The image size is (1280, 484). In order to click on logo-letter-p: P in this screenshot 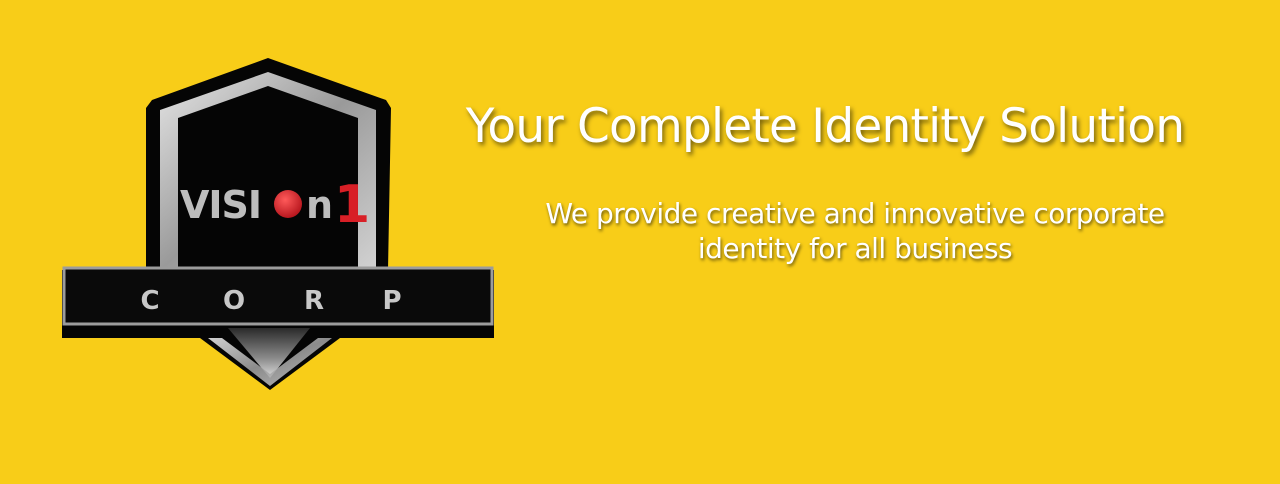, I will do `click(391, 301)`.